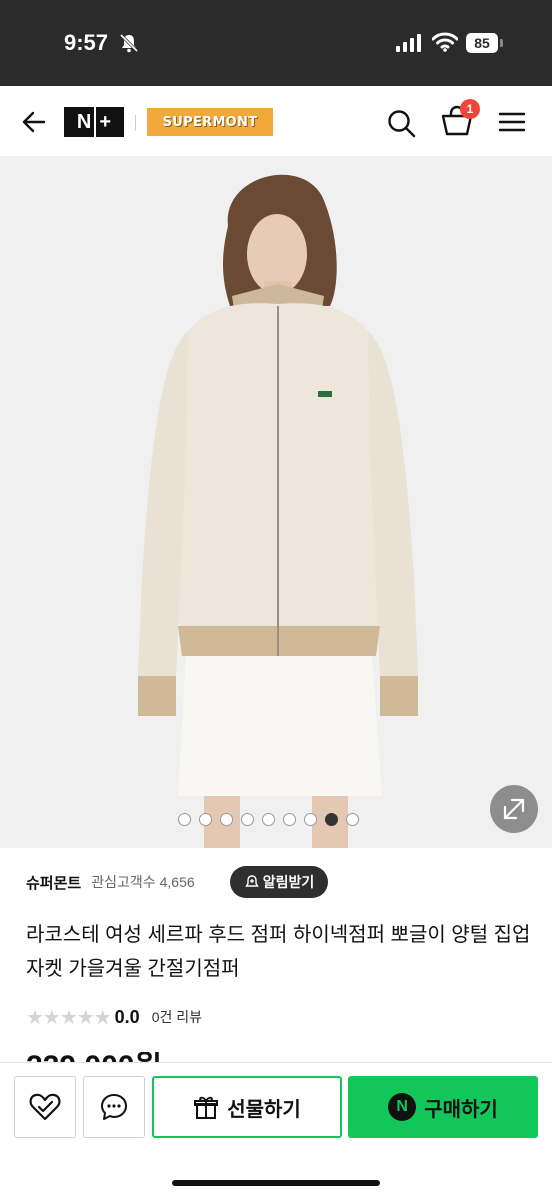  I want to click on nplus-logo-n: N, so click(84, 121).